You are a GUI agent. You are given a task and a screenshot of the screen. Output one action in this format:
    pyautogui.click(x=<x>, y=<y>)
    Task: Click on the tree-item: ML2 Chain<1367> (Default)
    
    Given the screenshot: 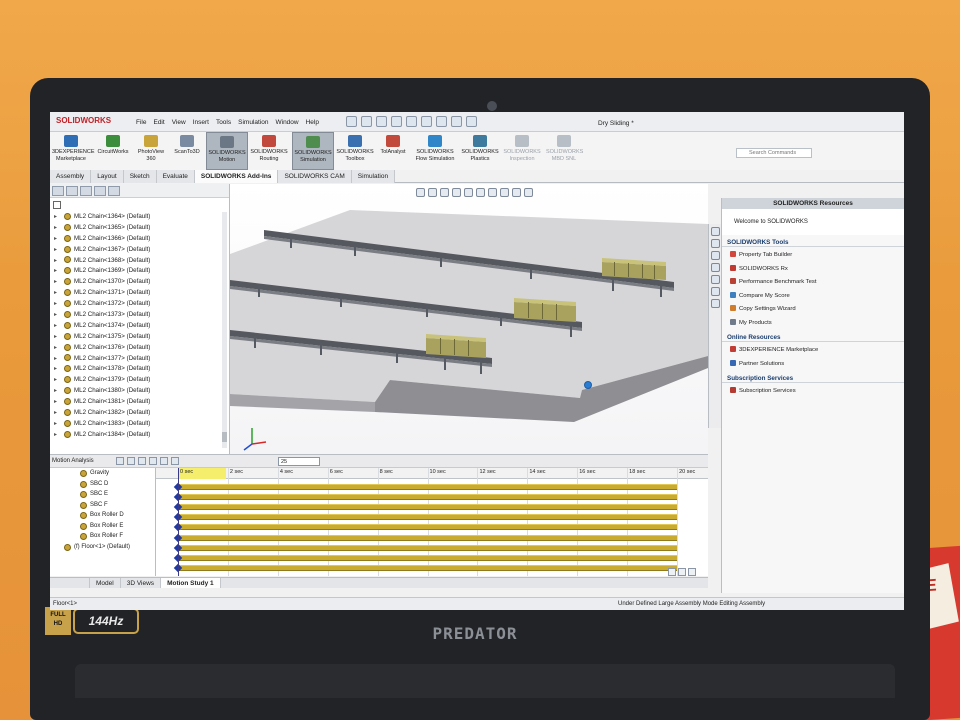 What is the action you would take?
    pyautogui.click(x=140, y=250)
    